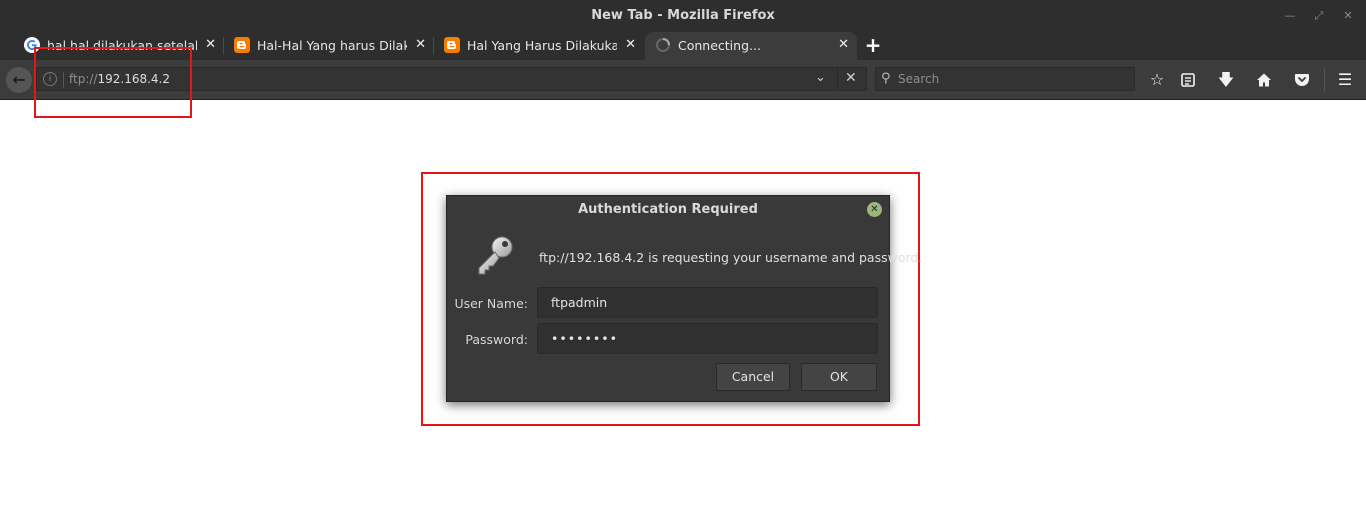 The height and width of the screenshot is (514, 1366). Describe the element at coordinates (663, 45) in the screenshot. I see `loading-icon` at that location.